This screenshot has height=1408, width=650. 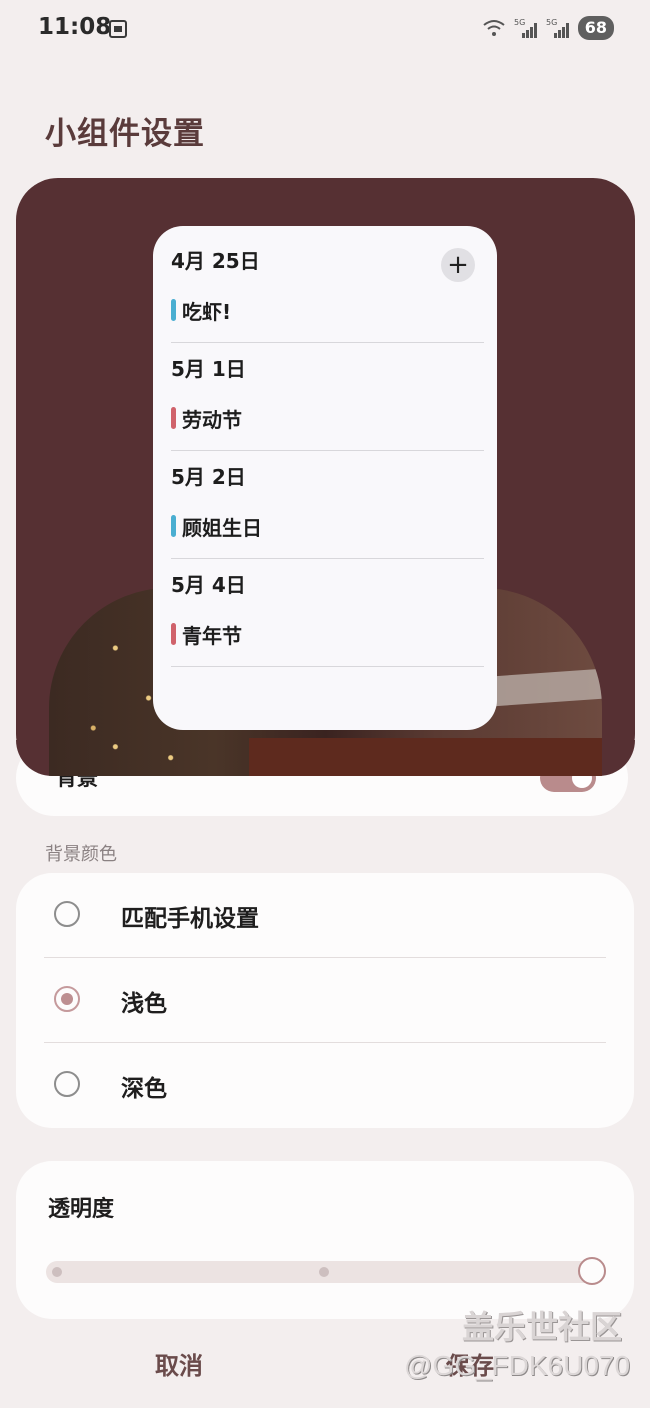 I want to click on event-title: 吃虾!, so click(x=207, y=311).